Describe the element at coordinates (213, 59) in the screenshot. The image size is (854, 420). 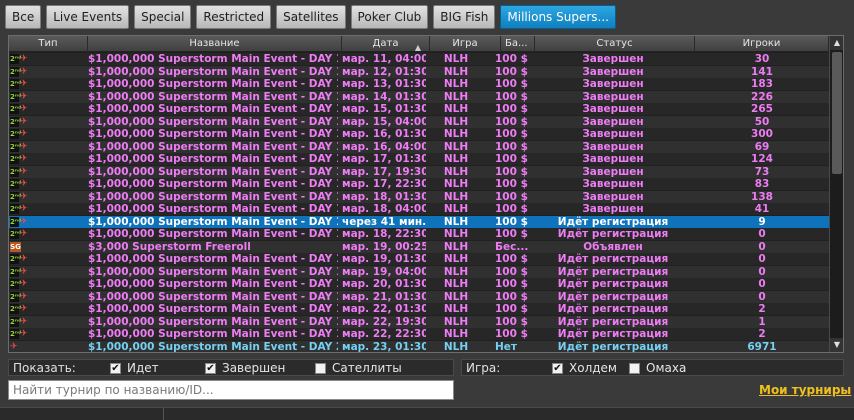
I see `row-name: $1,000,000 Superstorm Main Event - DAY 1` at that location.